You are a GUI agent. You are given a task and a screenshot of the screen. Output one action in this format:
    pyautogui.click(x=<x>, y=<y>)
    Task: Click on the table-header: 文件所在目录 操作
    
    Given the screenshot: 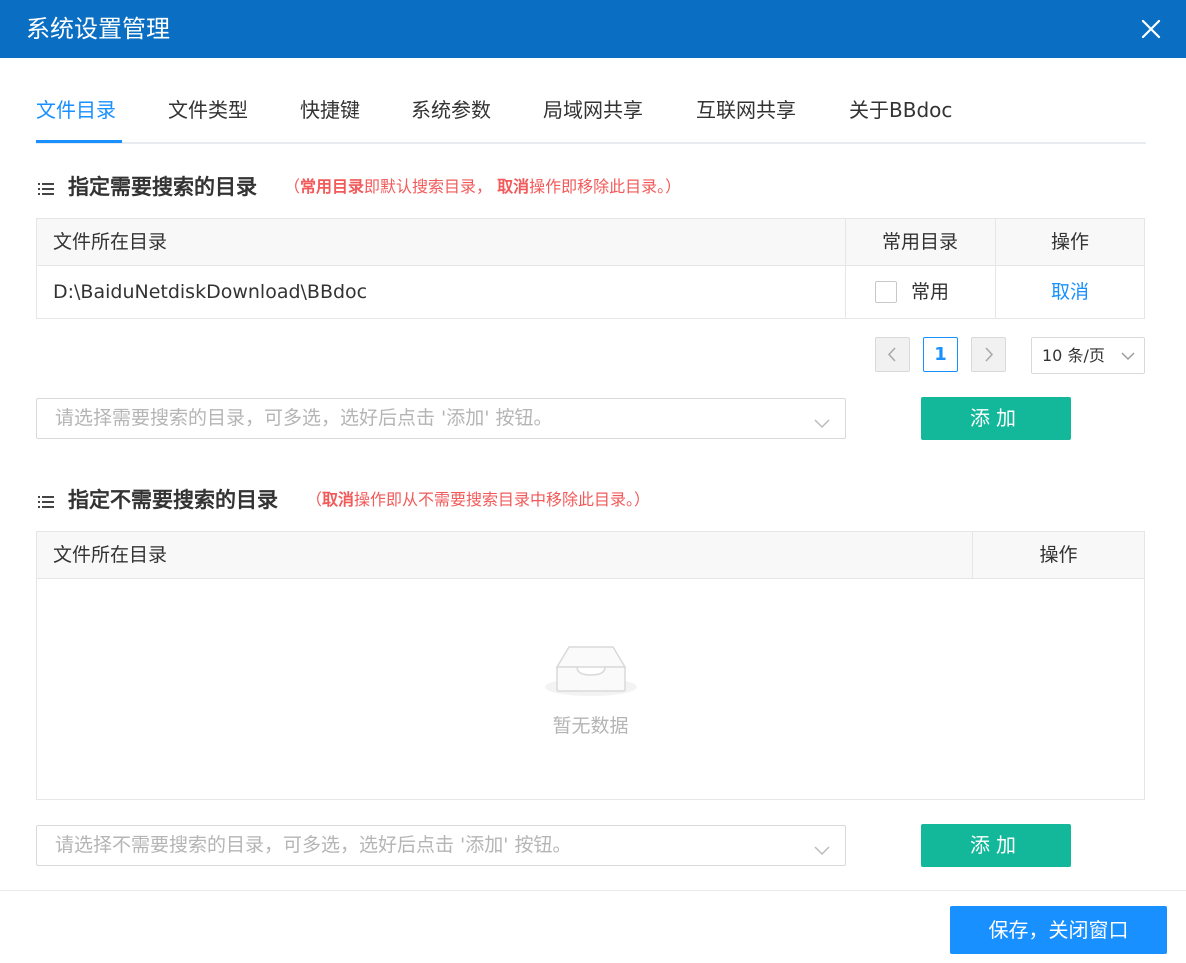 What is the action you would take?
    pyautogui.click(x=590, y=555)
    